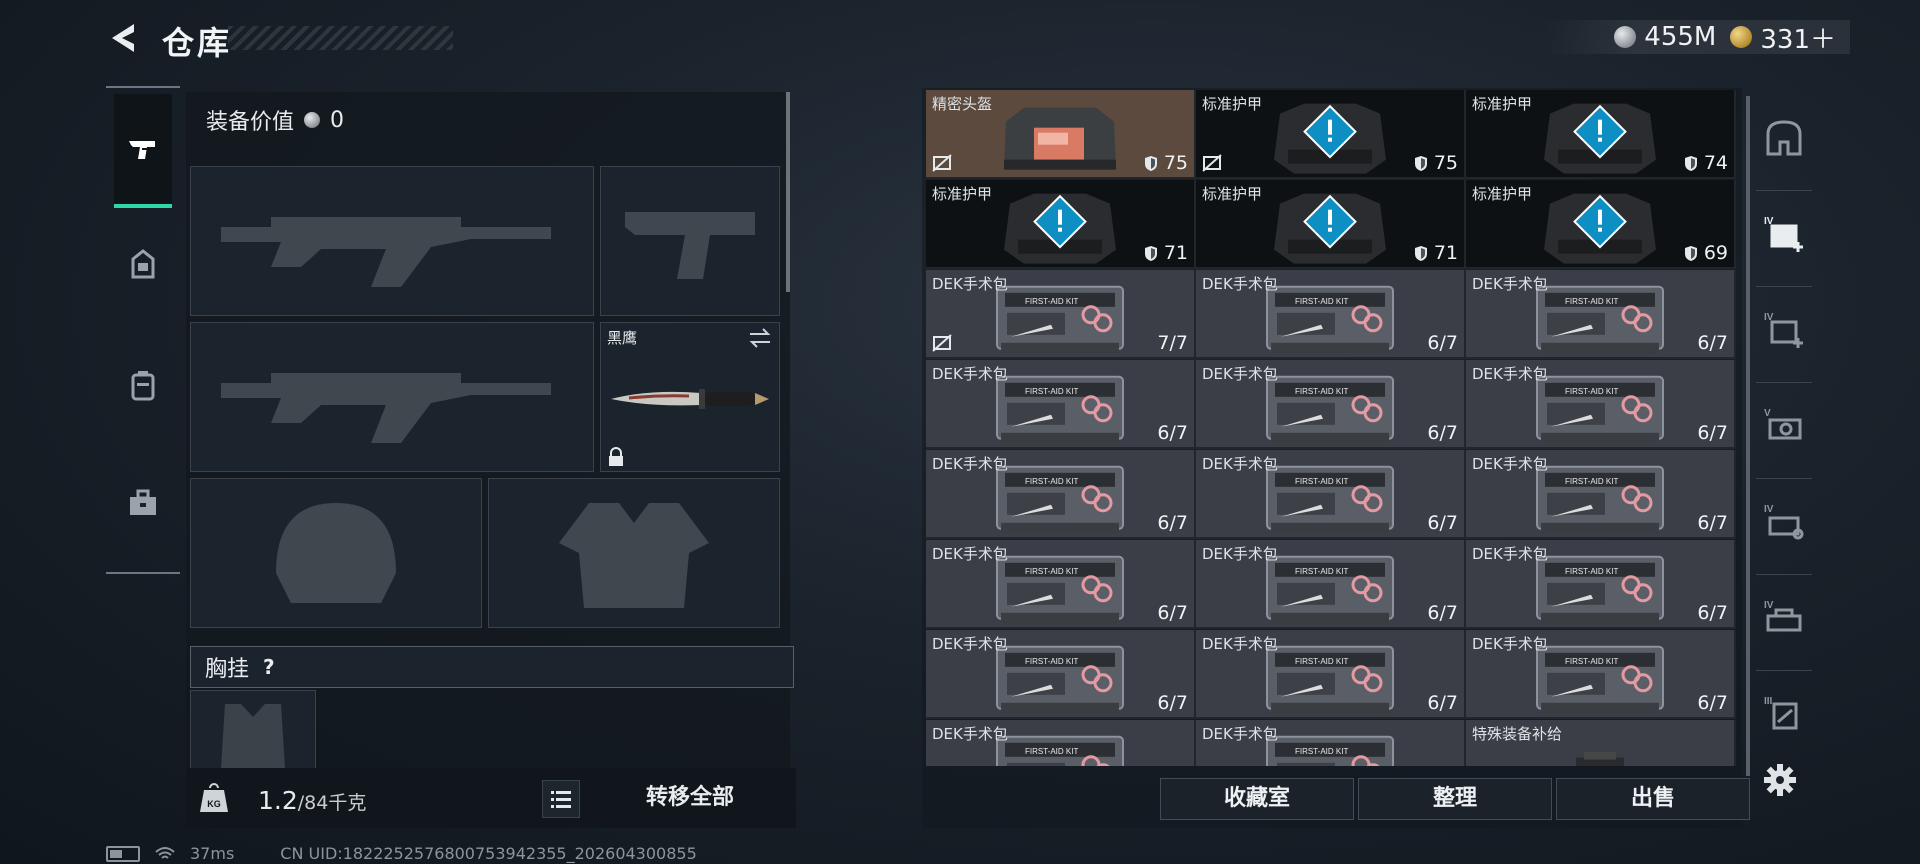  I want to click on gold-currency: 331＋, so click(1783, 37).